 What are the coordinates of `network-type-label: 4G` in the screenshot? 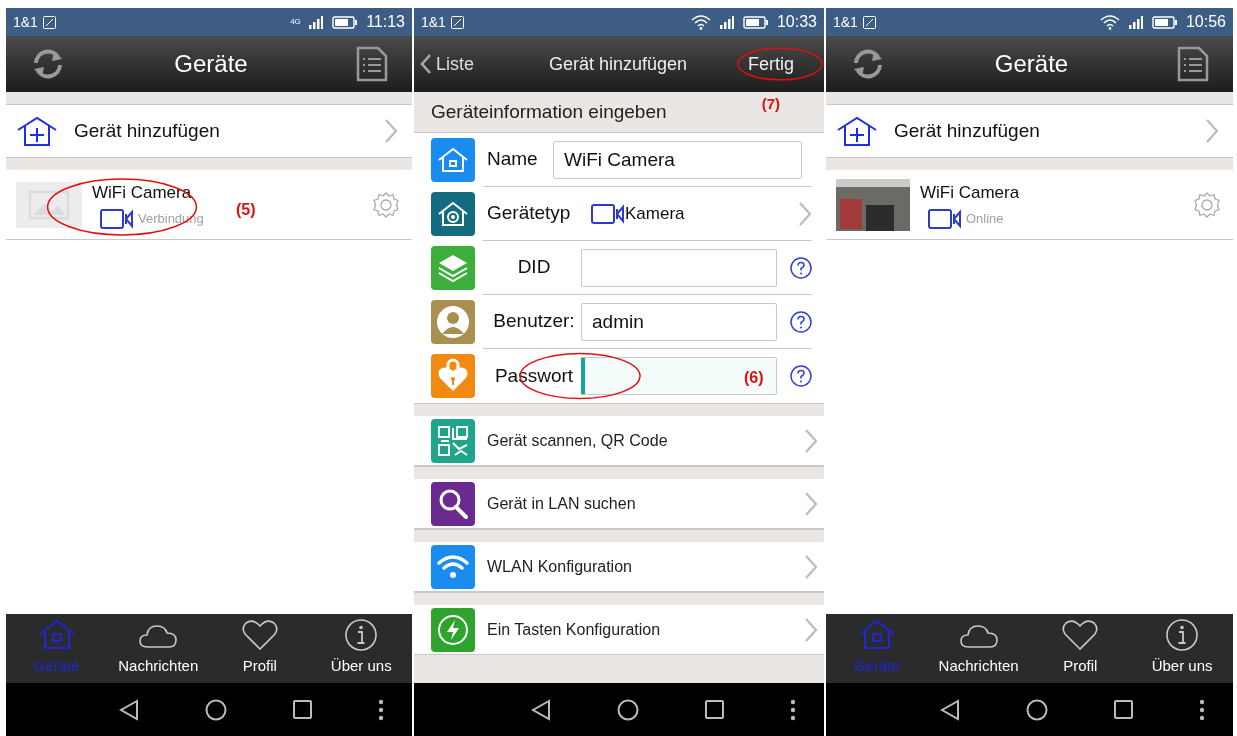 It's located at (295, 22).